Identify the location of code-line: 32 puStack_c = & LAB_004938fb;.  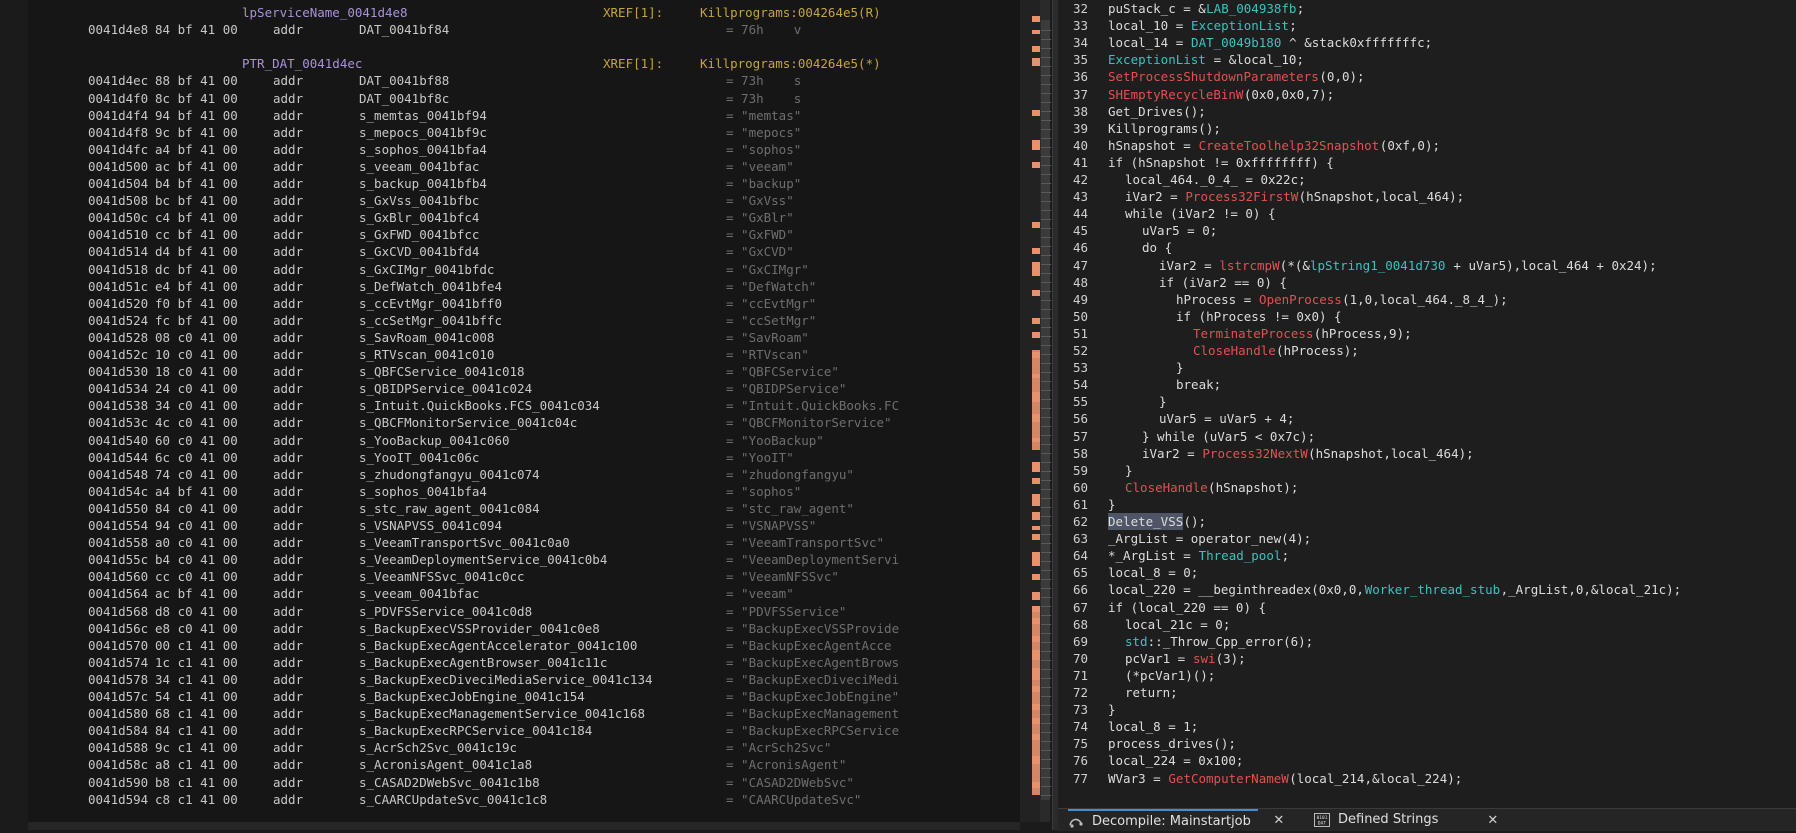
(1427, 8).